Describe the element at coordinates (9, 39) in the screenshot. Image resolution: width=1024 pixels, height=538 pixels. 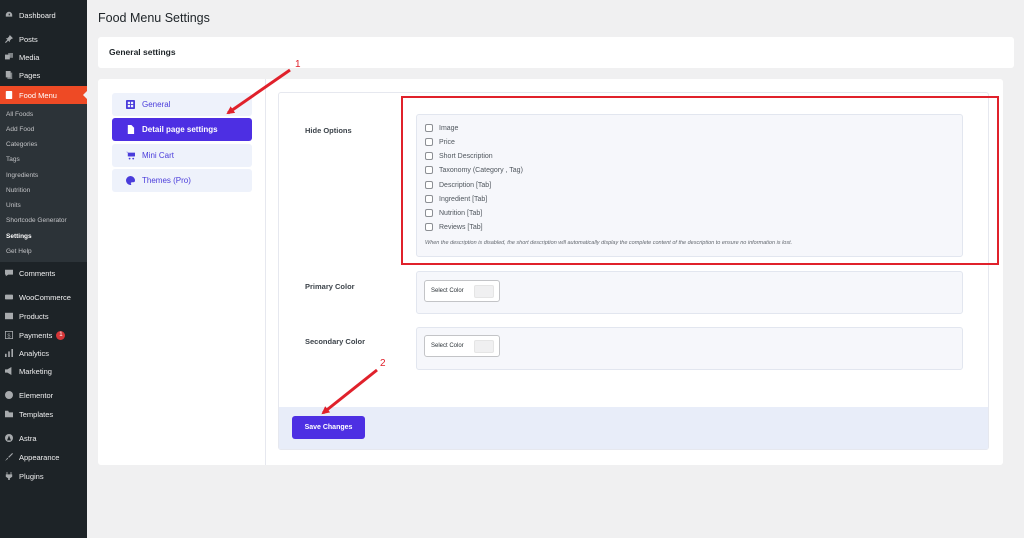
I see `pin-icon` at that location.